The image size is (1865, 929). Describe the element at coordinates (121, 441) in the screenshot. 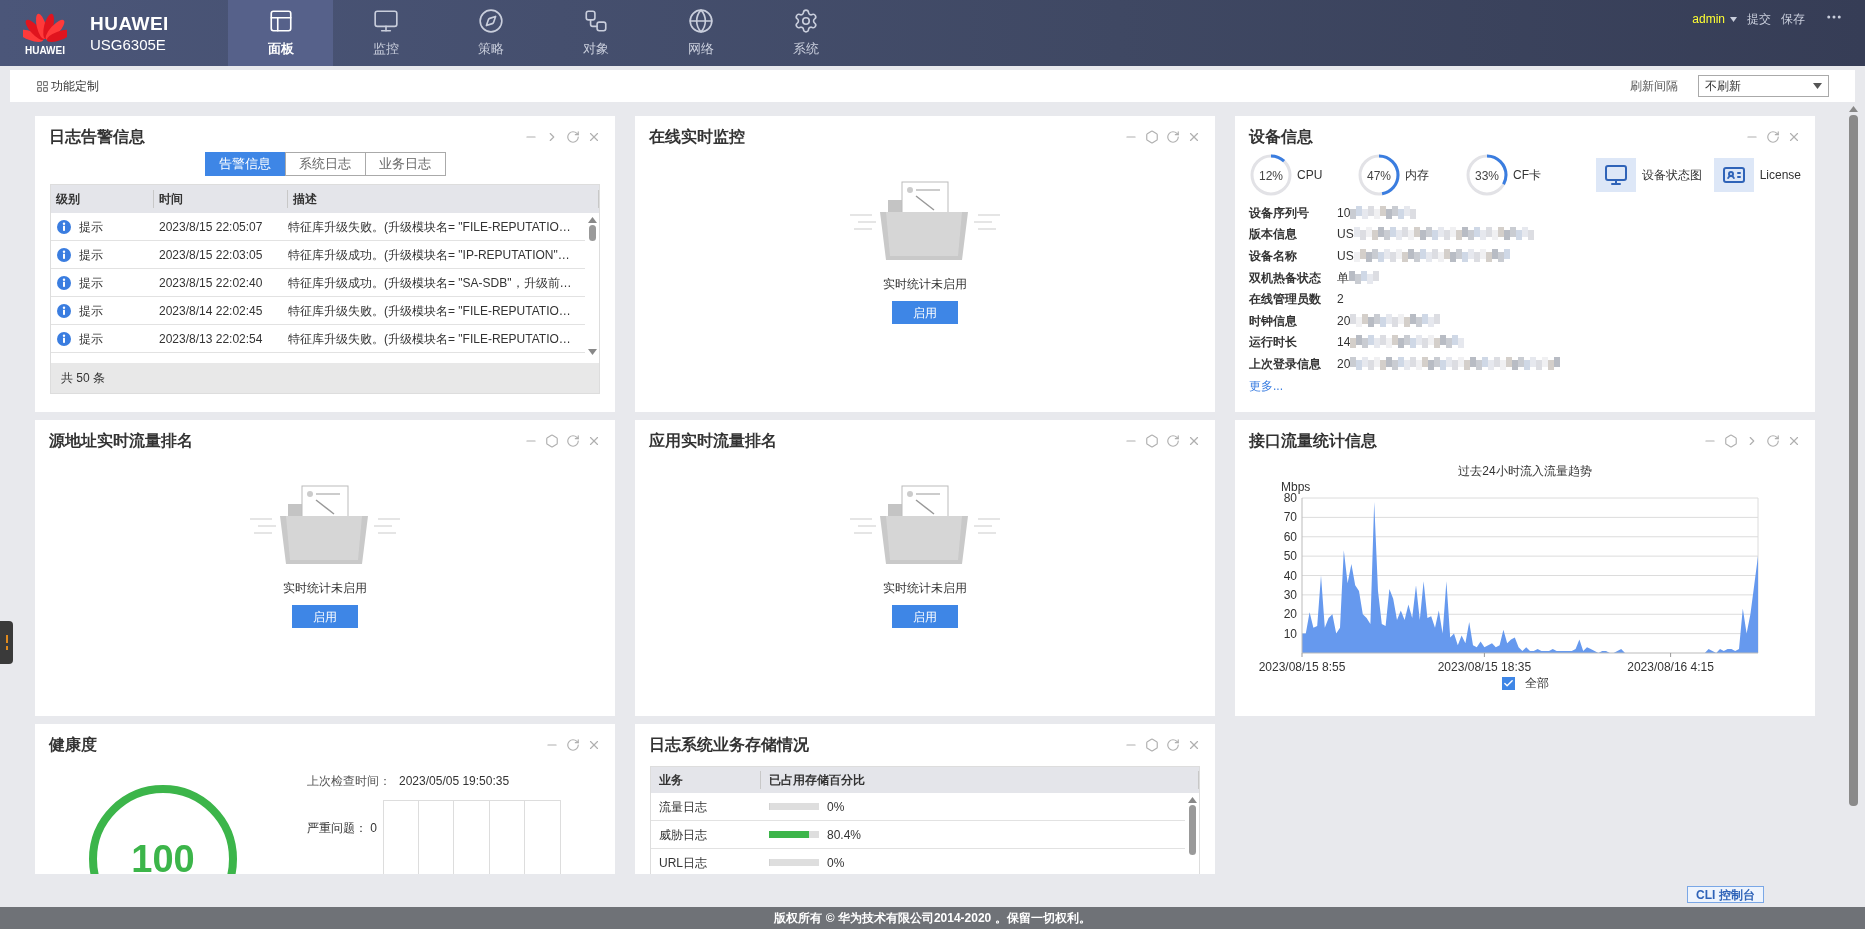

I see `panel-title: 源地址实时流量排名` at that location.